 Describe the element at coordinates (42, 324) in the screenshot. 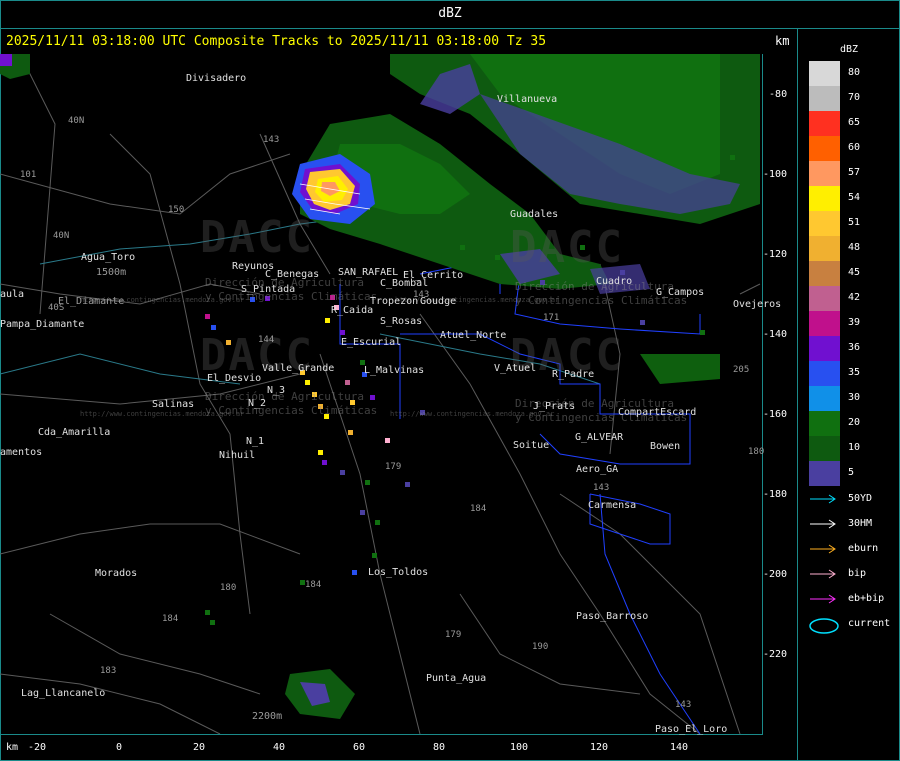

I see `place-label: Pampa_Diamante` at that location.